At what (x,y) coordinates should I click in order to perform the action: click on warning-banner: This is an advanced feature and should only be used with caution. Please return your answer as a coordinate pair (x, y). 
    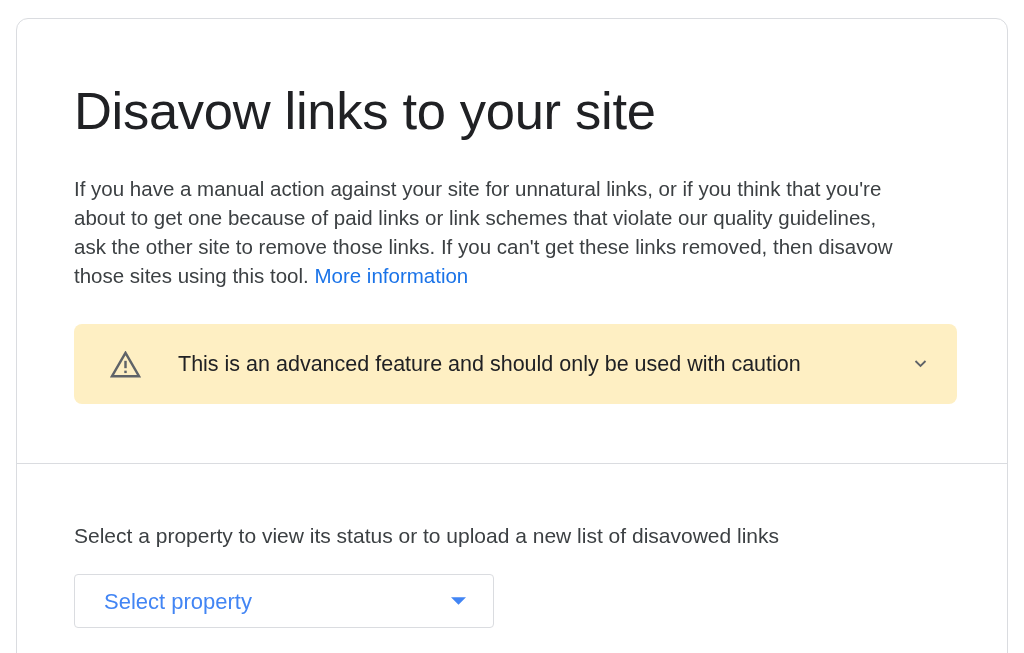
    Looking at the image, I should click on (515, 364).